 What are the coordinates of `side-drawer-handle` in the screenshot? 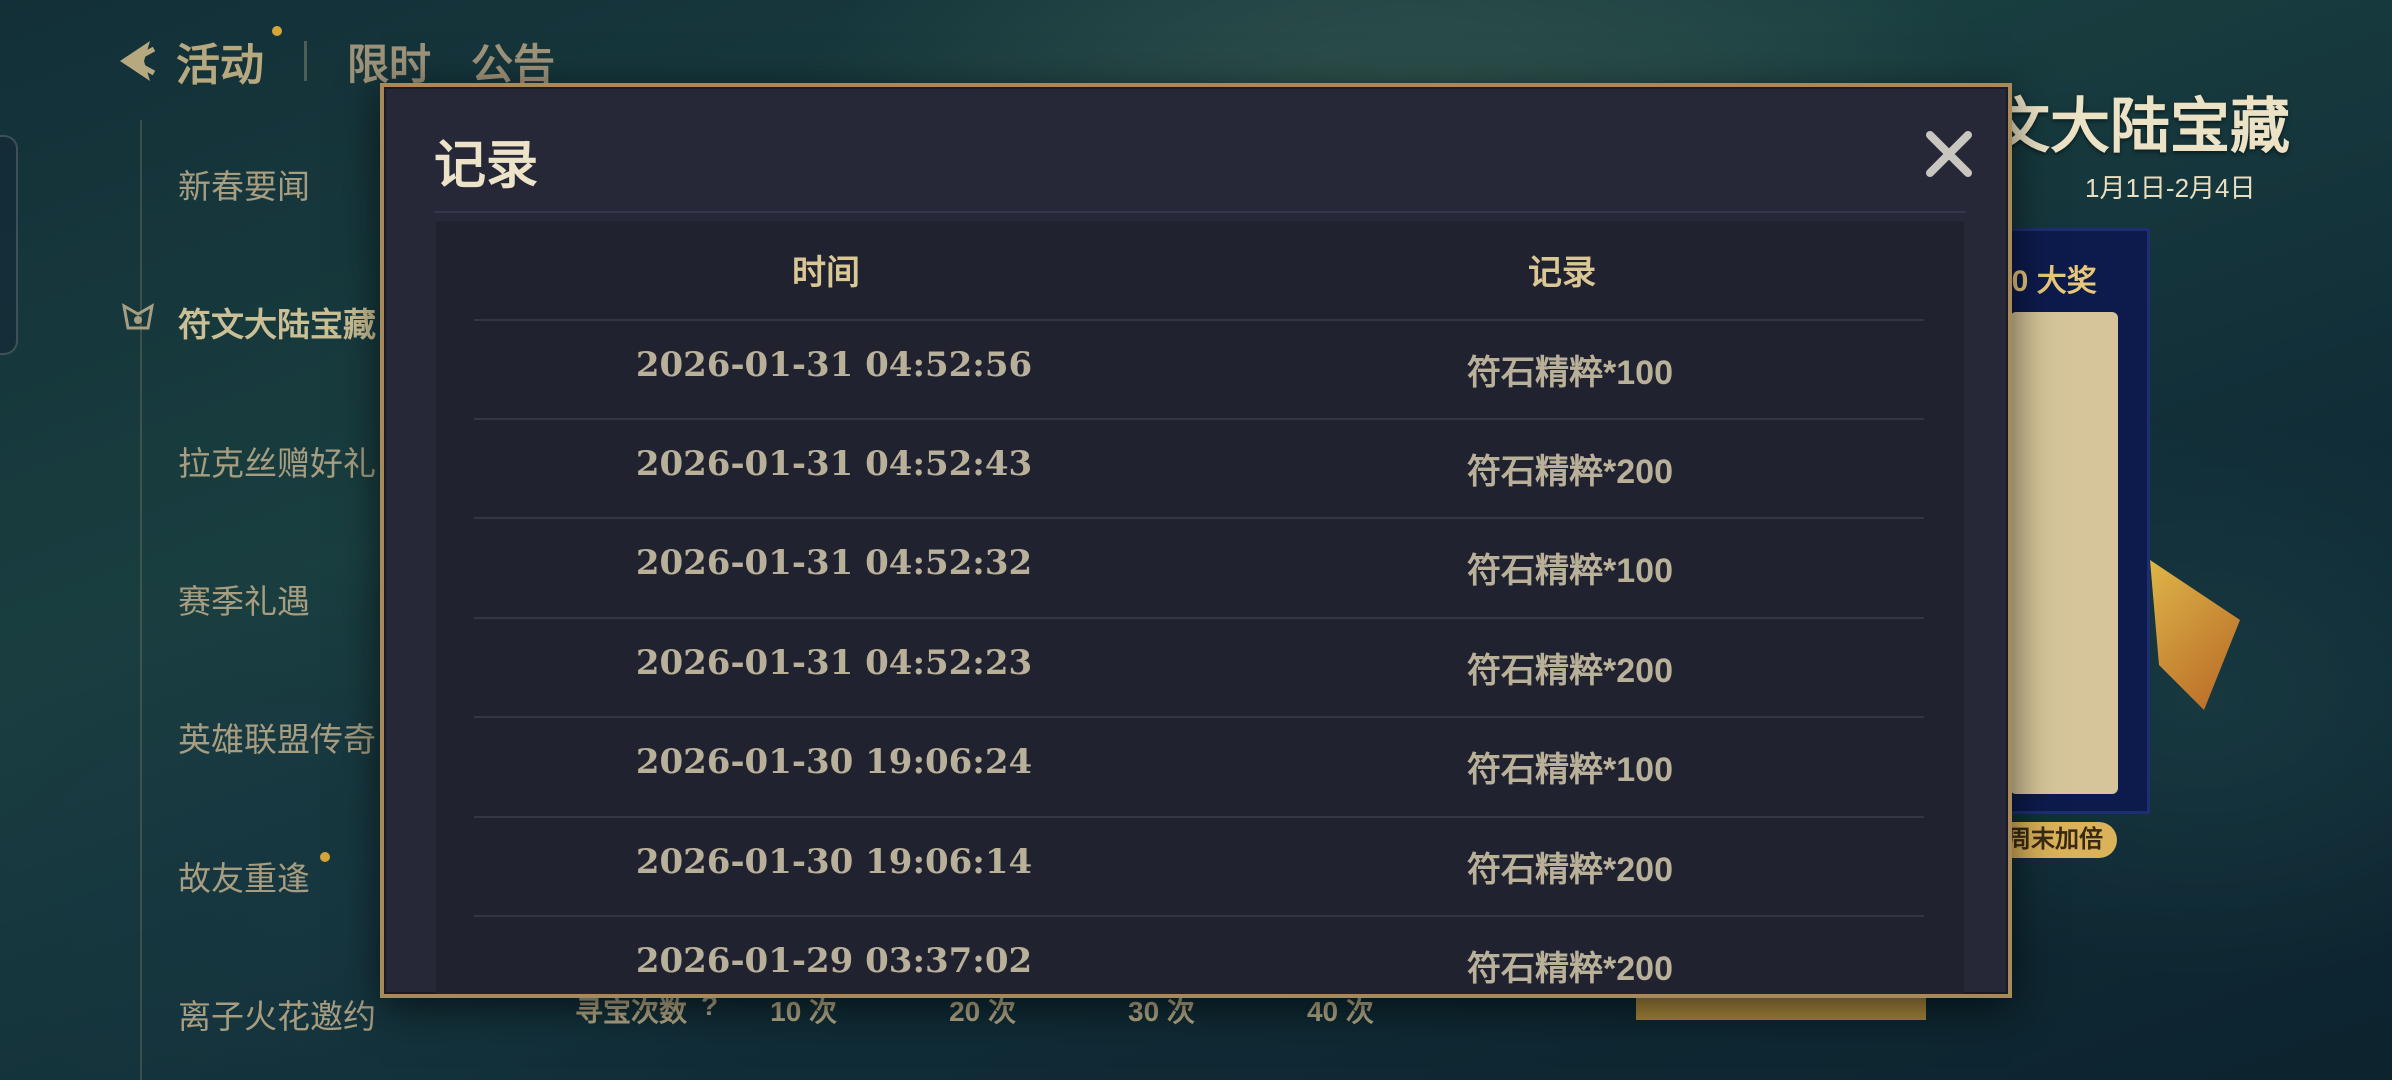 It's located at (9, 245).